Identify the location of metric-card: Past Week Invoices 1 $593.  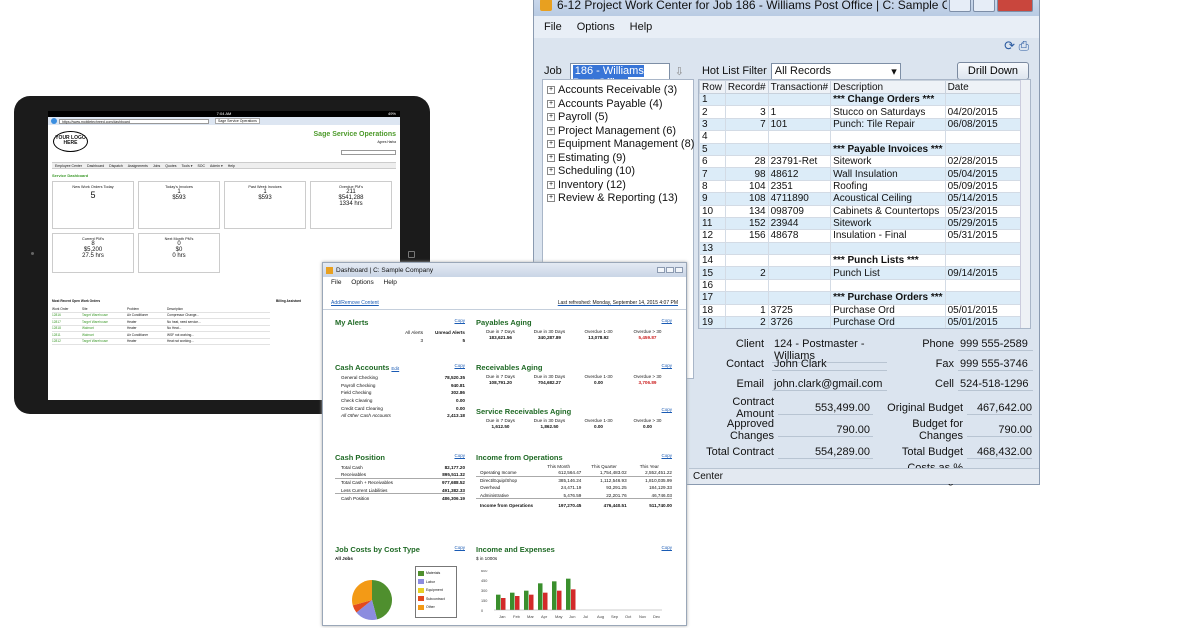
(265, 205).